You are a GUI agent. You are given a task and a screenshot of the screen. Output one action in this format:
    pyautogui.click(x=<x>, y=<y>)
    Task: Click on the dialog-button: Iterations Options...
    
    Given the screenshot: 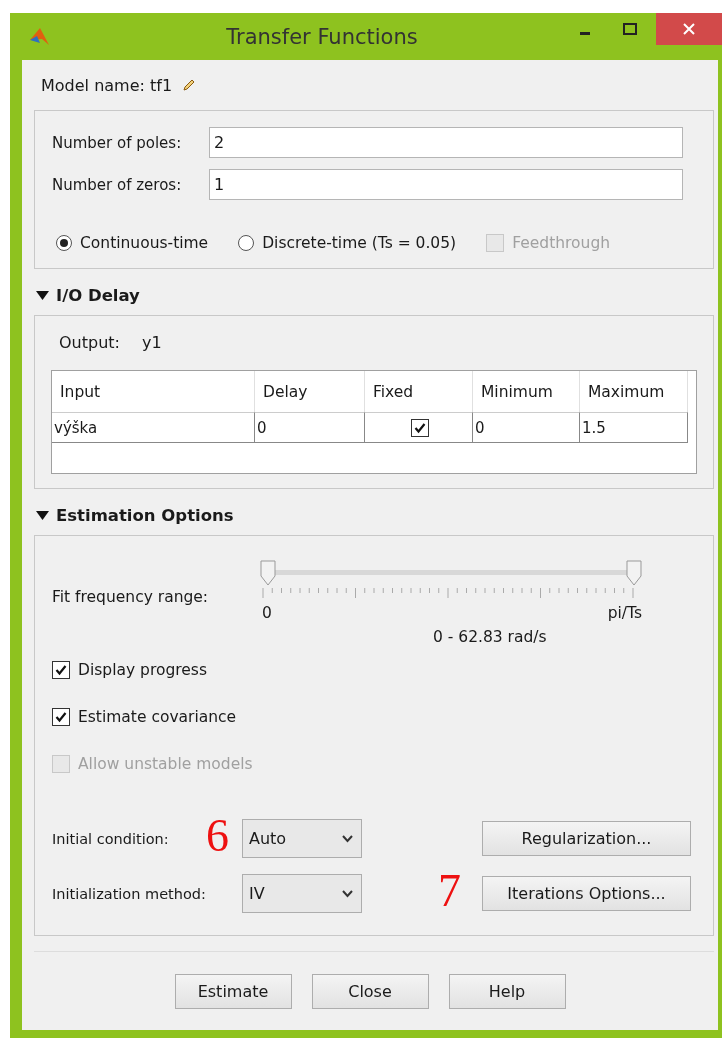 What is the action you would take?
    pyautogui.click(x=586, y=893)
    